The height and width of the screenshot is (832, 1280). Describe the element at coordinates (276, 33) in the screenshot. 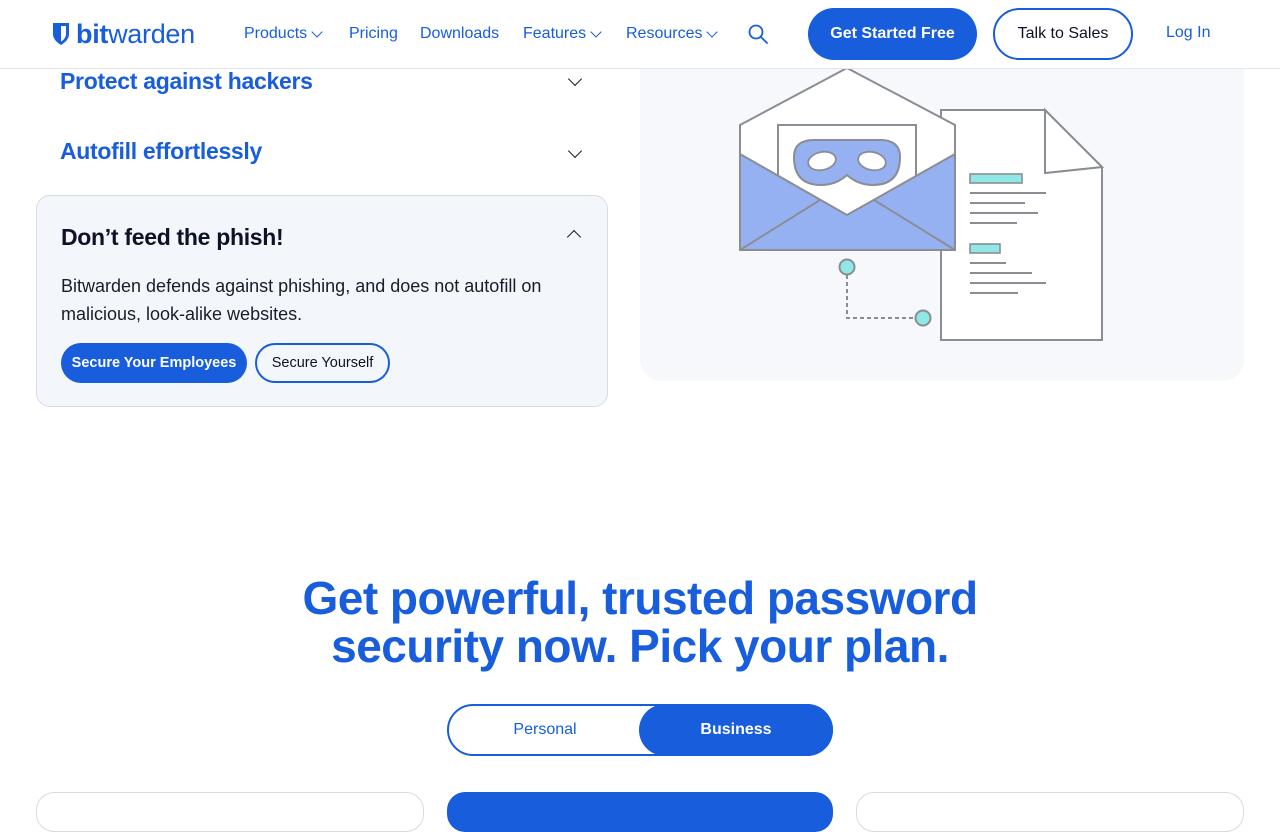

I see `nav-products-label: Products` at that location.